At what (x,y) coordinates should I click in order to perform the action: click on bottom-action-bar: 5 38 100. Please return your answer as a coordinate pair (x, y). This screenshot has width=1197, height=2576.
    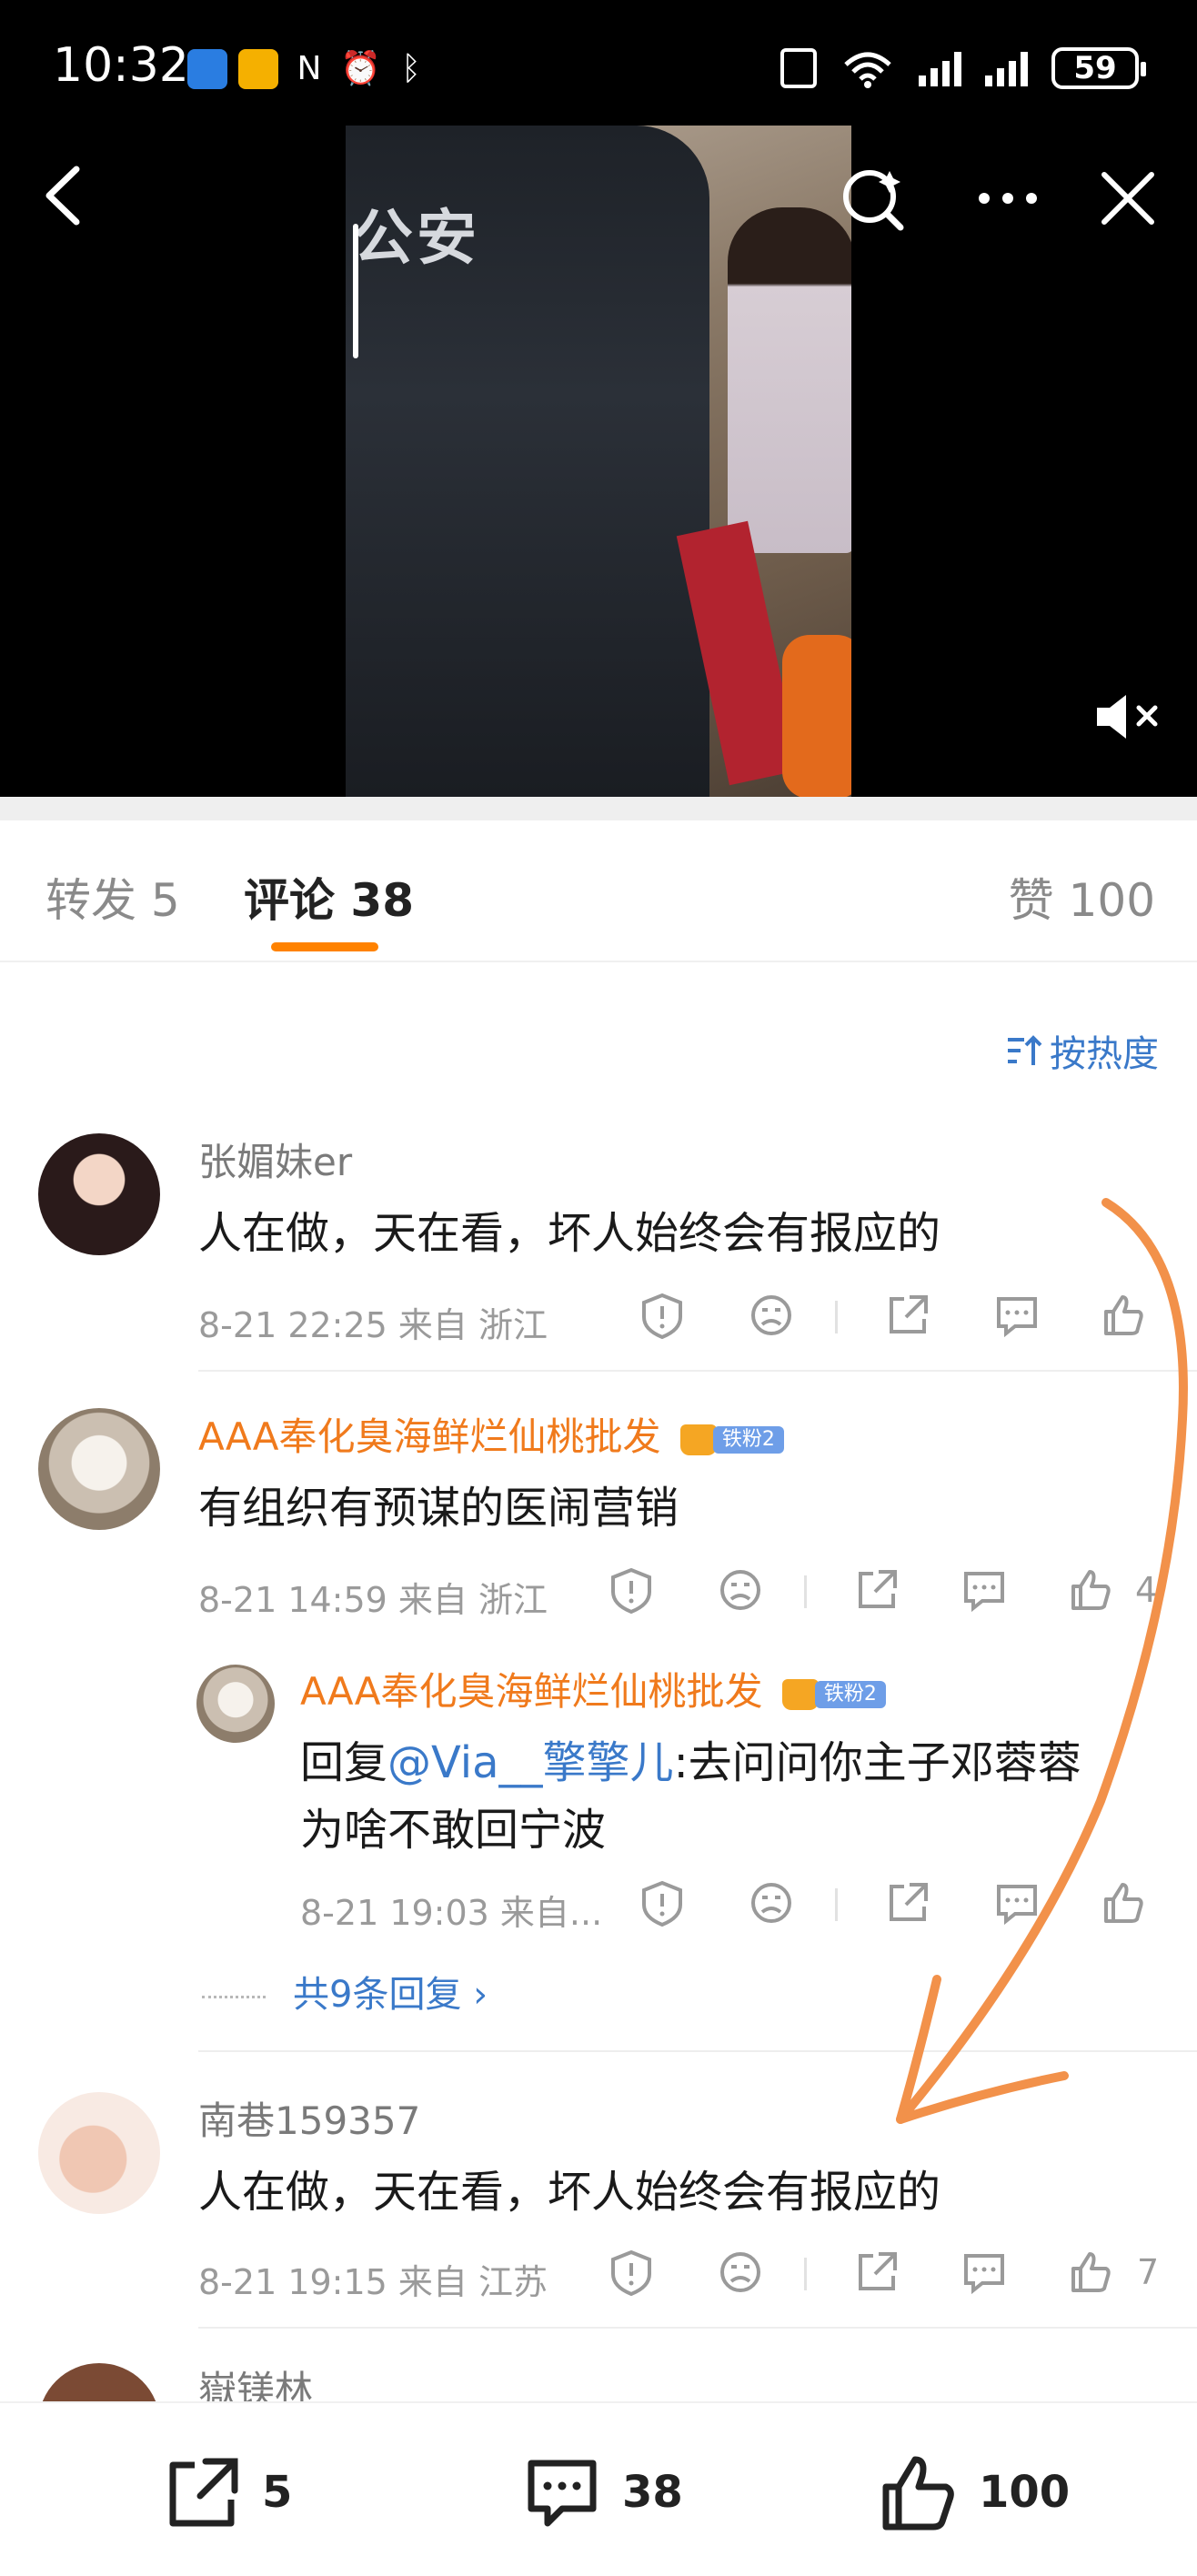
    Looking at the image, I should click on (598, 2488).